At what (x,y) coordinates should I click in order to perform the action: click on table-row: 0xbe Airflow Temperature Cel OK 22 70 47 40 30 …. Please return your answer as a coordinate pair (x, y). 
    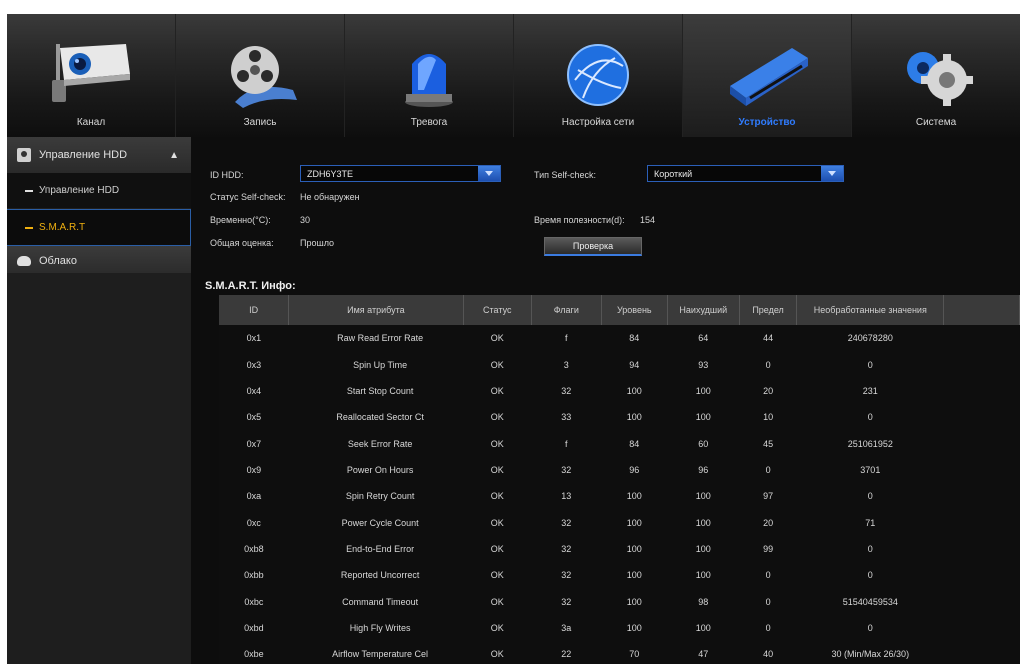
    Looking at the image, I should click on (619, 652).